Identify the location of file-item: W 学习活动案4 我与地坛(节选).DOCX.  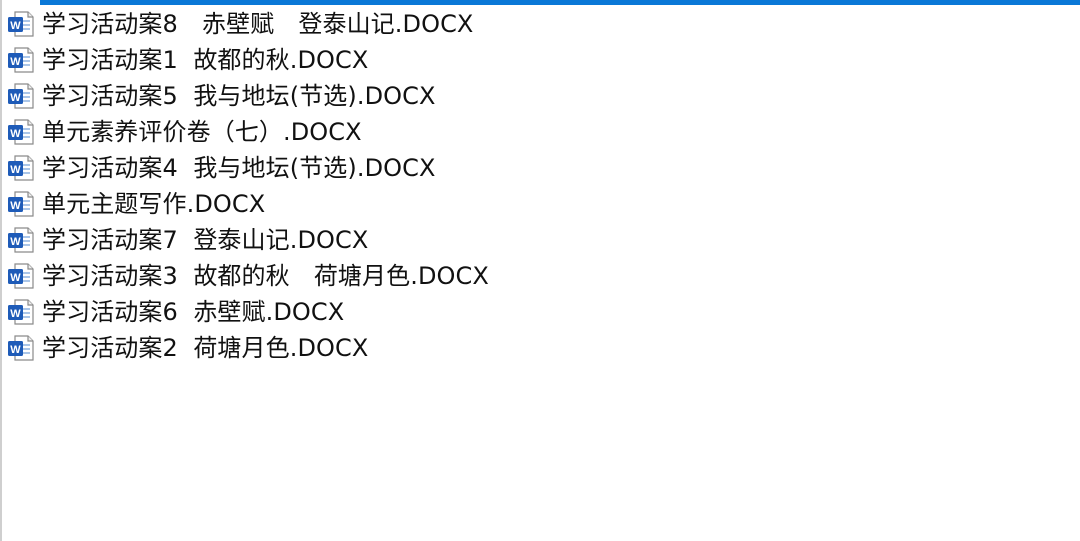
(536, 168).